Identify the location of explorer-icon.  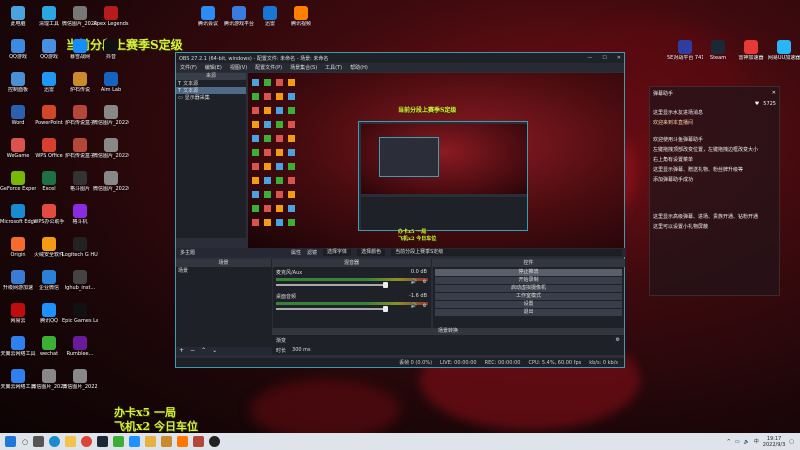
(71, 441).